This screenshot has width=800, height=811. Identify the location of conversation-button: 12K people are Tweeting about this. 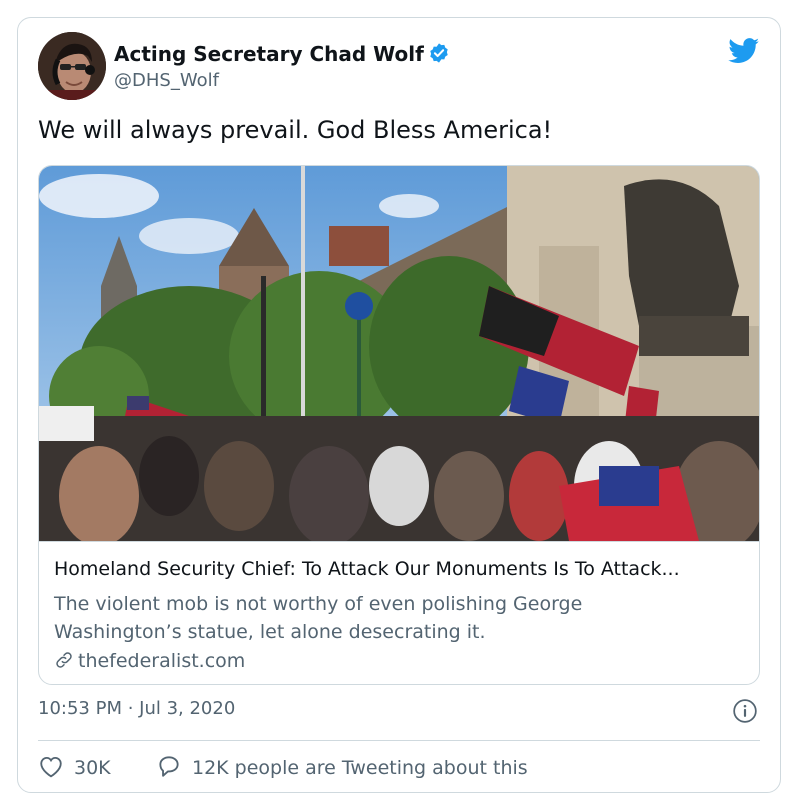
(342, 766).